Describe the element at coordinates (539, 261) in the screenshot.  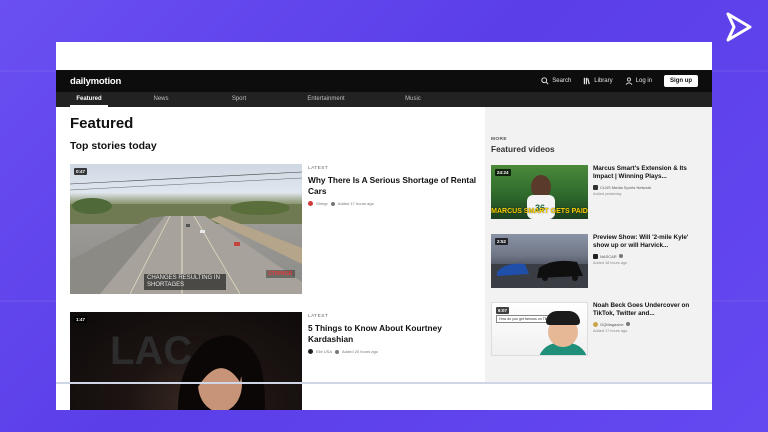
I see `video-thumbnail: 2:52` at that location.